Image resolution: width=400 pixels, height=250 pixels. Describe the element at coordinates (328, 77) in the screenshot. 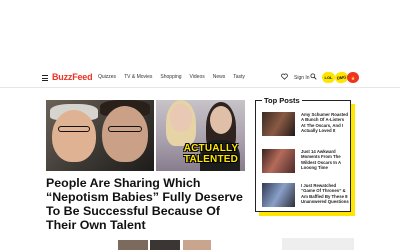

I see `lol-badge: LOL` at that location.